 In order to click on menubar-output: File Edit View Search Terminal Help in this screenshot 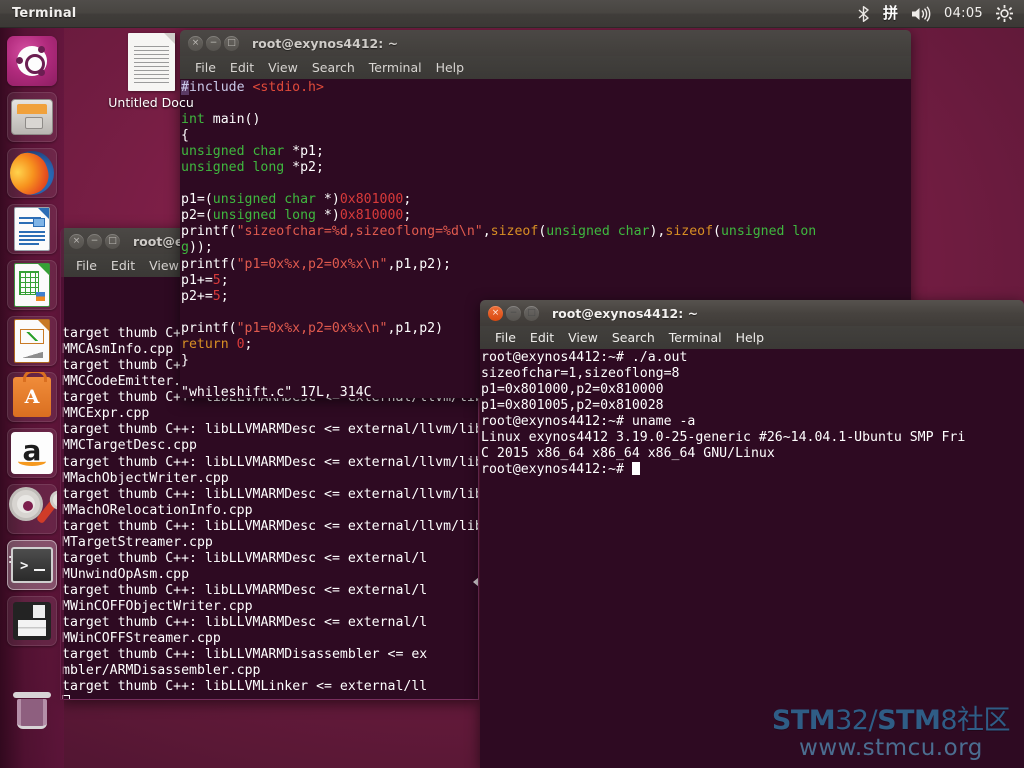, I will do `click(752, 337)`.